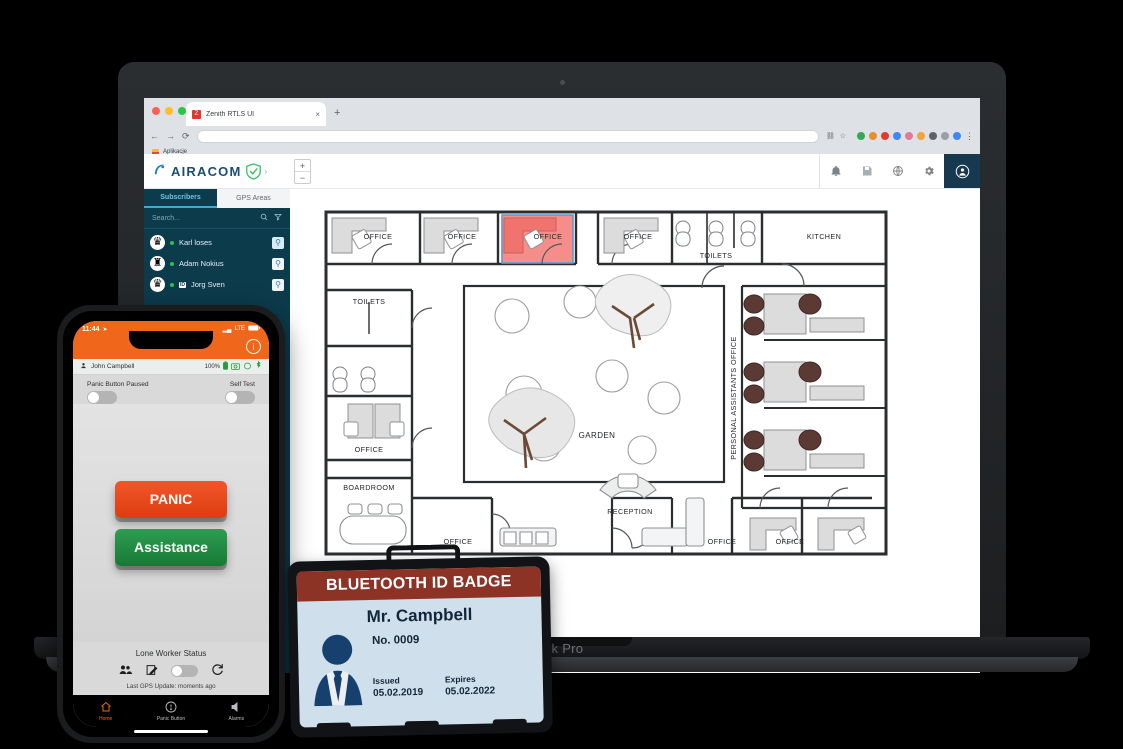 Image resolution: width=1123 pixels, height=749 pixels. Describe the element at coordinates (171, 389) in the screenshot. I see `phone-toggles: Panic Button Paused Self Test` at that location.